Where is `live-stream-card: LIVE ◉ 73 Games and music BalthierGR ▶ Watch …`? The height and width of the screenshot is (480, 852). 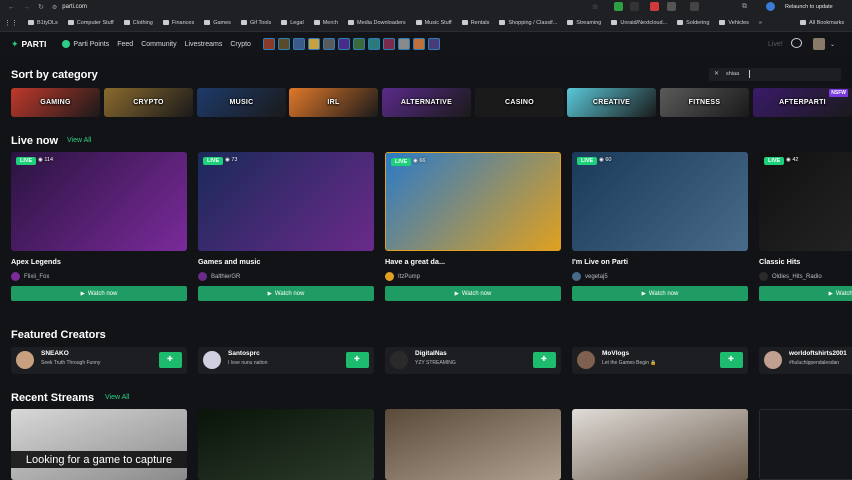 live-stream-card: LIVE ◉ 73 Games and music BalthierGR ▶ Watch … is located at coordinates (286, 226).